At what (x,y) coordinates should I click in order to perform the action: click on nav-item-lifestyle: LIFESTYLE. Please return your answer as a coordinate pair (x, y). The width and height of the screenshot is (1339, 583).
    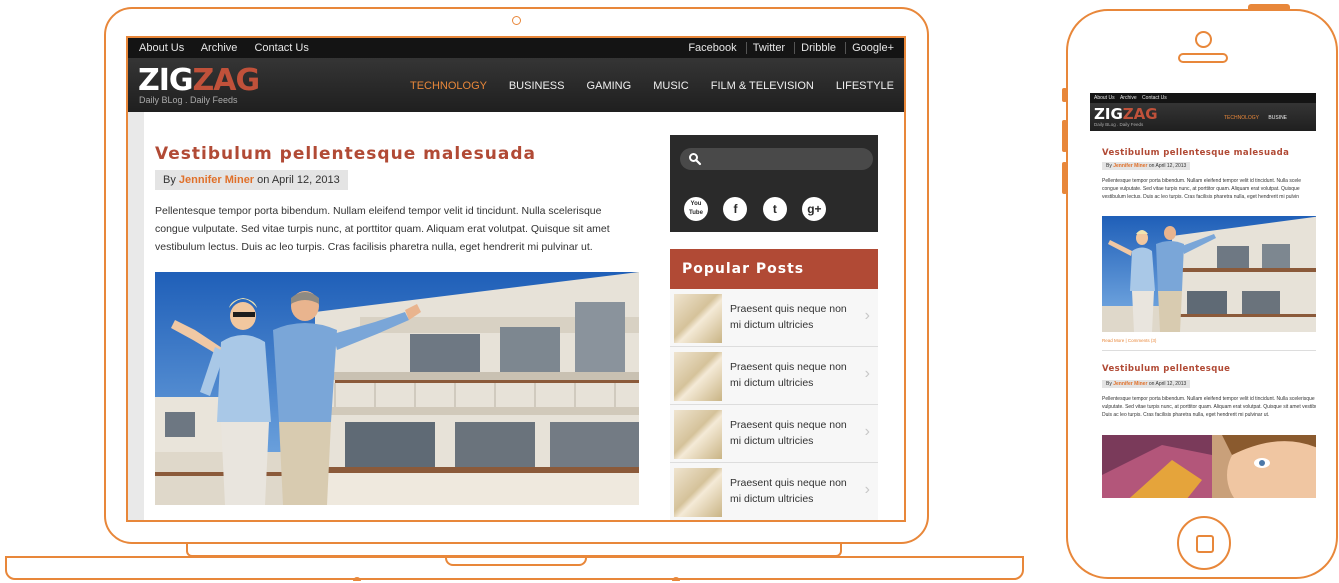
    Looking at the image, I should click on (865, 86).